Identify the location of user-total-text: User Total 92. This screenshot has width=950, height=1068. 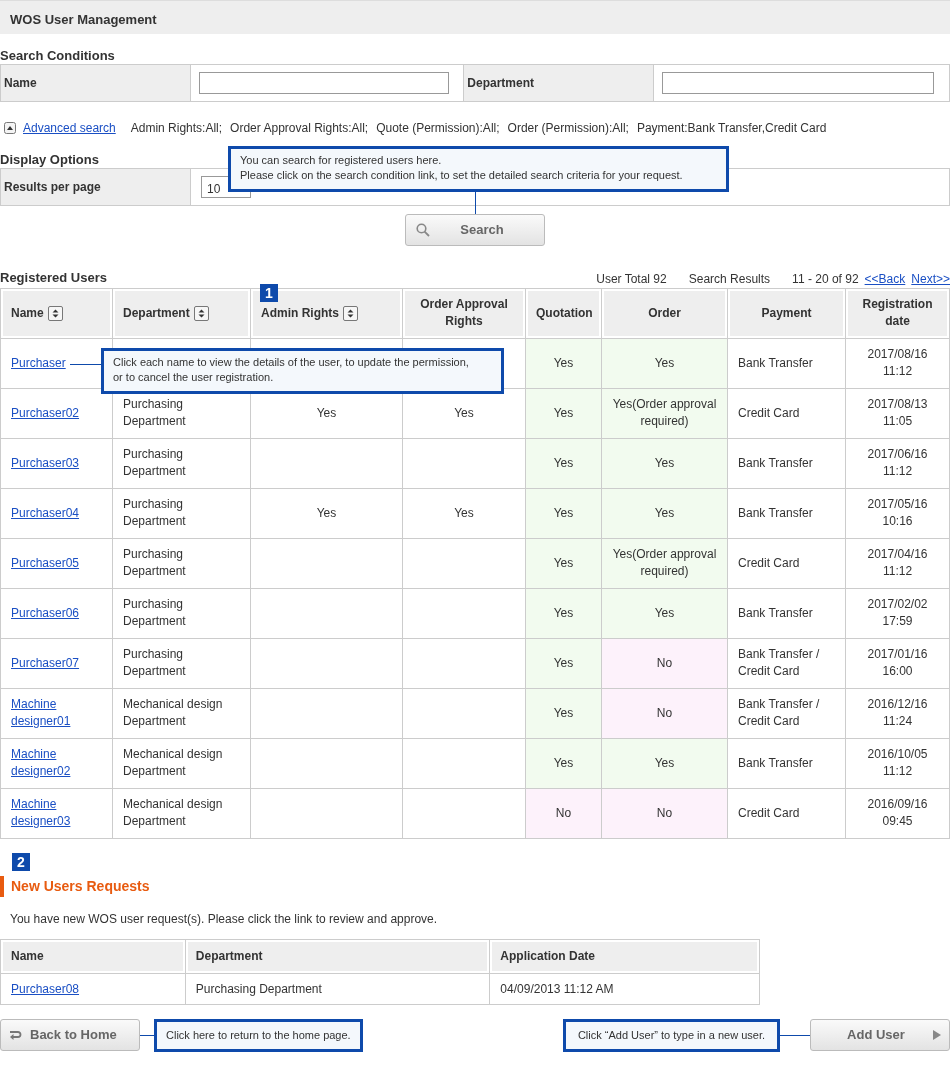
(631, 278).